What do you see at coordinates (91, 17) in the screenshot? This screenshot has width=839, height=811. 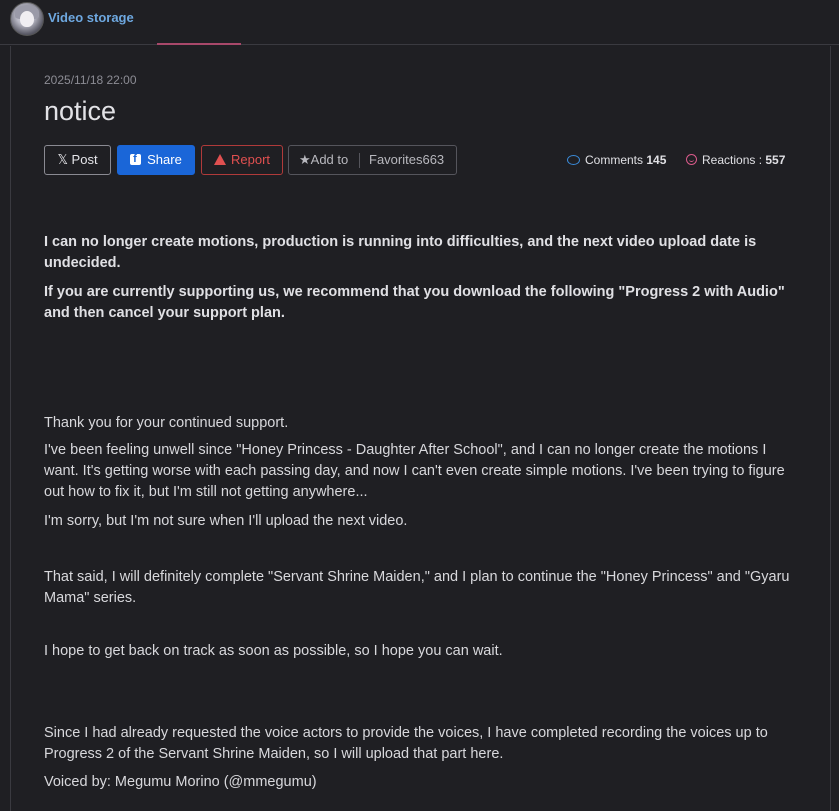 I see `site-title-link: Video storage` at bounding box center [91, 17].